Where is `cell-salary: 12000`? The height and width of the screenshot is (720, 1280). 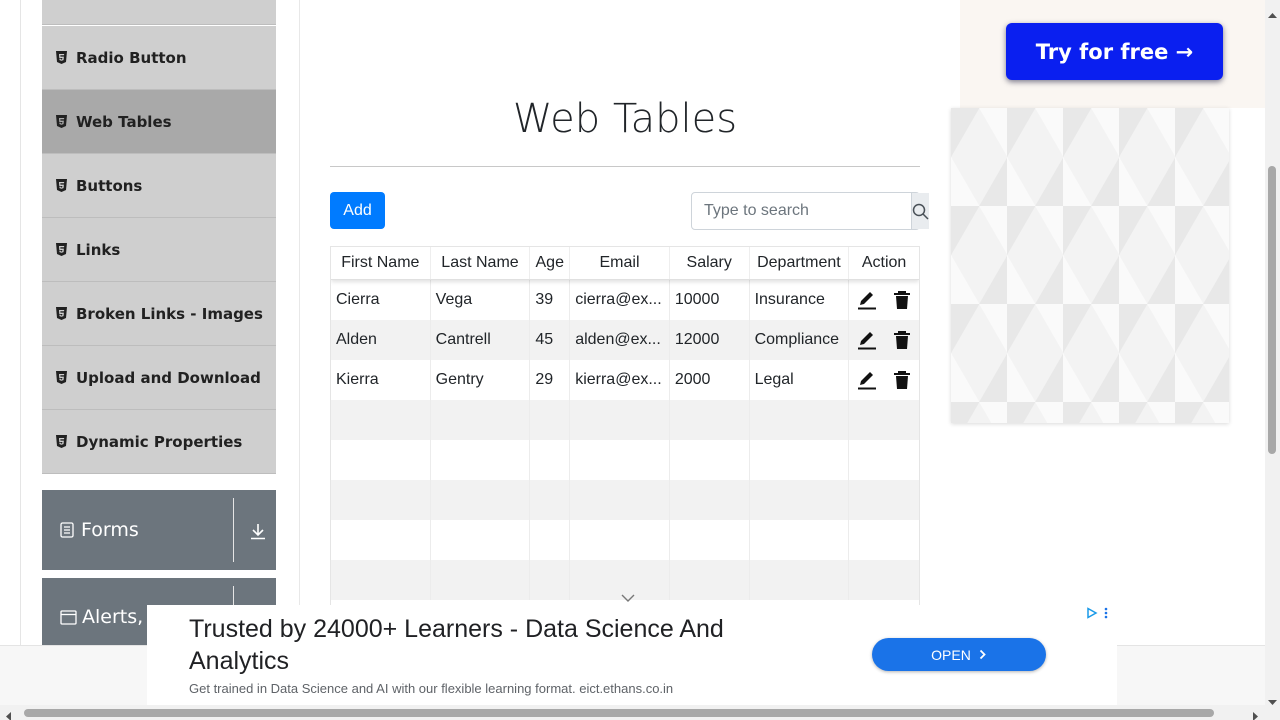 cell-salary: 12000 is located at coordinates (710, 340).